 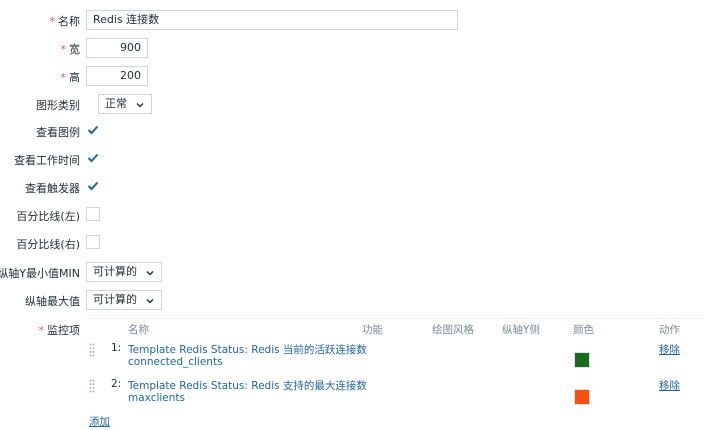 What do you see at coordinates (52, 301) in the screenshot?
I see `y-max-label: 纵轴最大值` at bounding box center [52, 301].